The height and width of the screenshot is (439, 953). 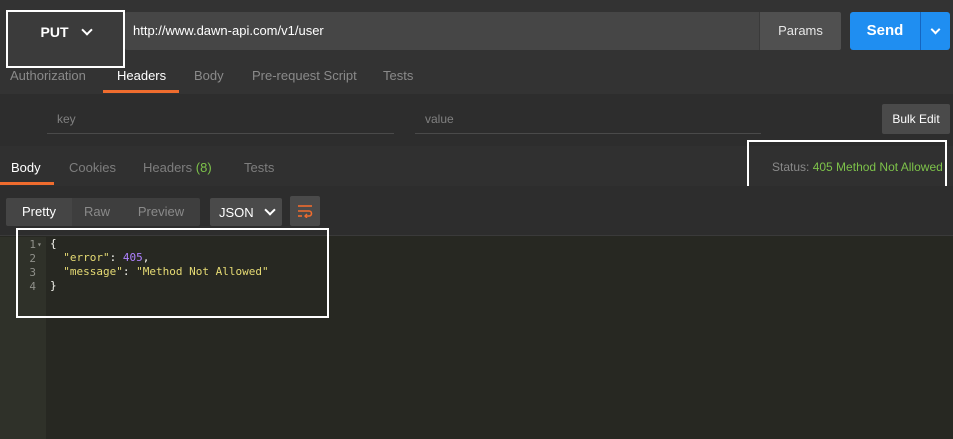 What do you see at coordinates (203, 167) in the screenshot?
I see `headers-count-badge: (8)` at bounding box center [203, 167].